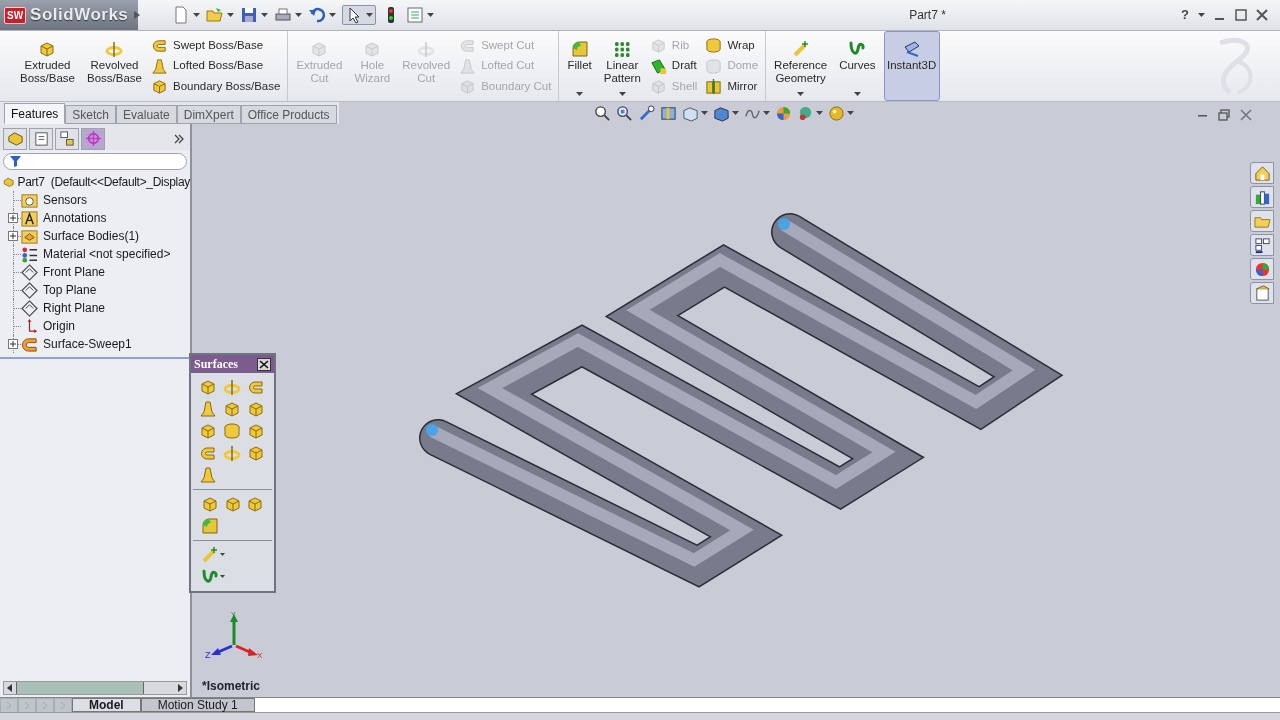 The height and width of the screenshot is (720, 1280). Describe the element at coordinates (215, 86) in the screenshot. I see `ribbon-button: Boundary Boss/Base` at that location.